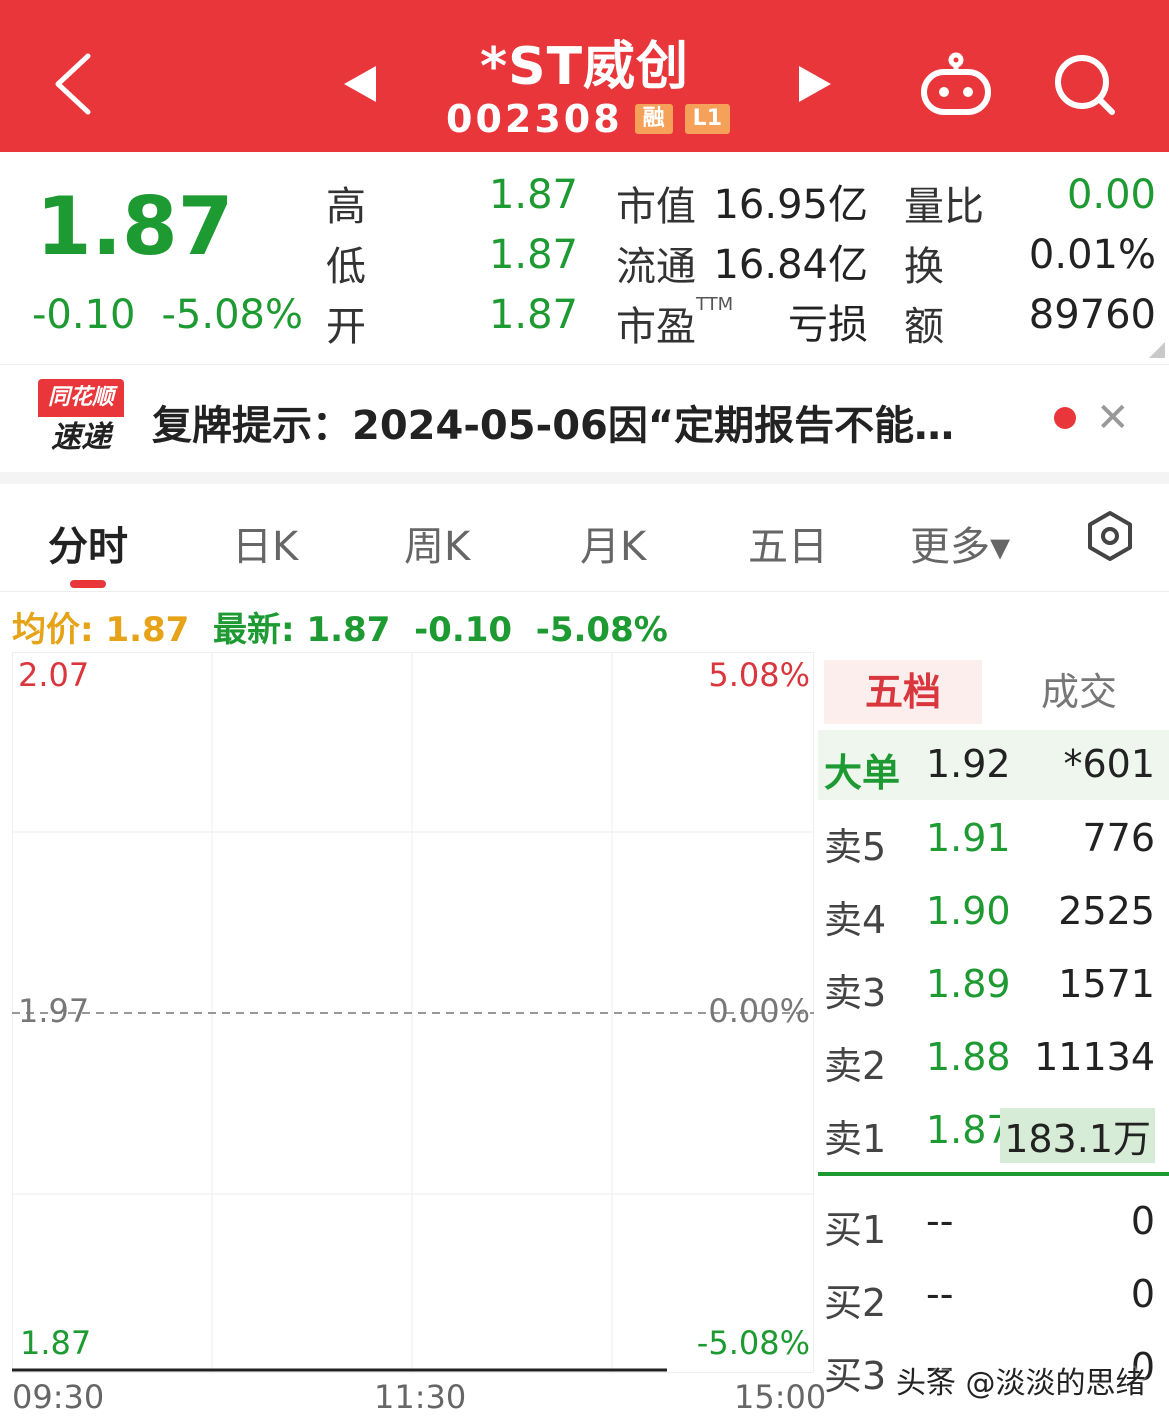 The width and height of the screenshot is (1169, 1419). Describe the element at coordinates (88, 543) in the screenshot. I see `tab-intraday: 分时` at that location.